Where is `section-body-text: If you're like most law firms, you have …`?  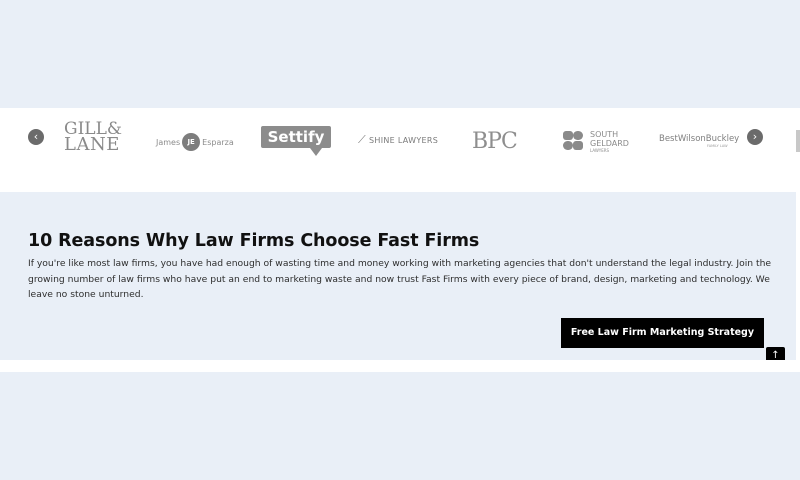
section-body-text: If you're like most law firms, you have … is located at coordinates (400, 279).